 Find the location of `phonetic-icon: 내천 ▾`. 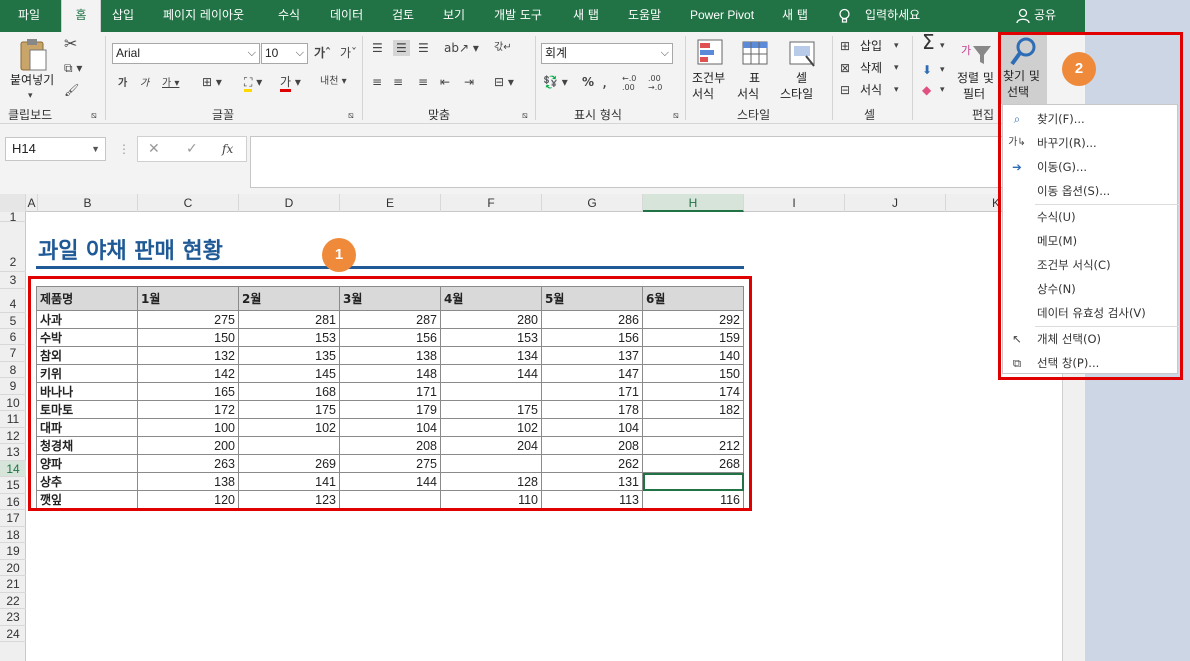

phonetic-icon: 내천 ▾ is located at coordinates (333, 82).